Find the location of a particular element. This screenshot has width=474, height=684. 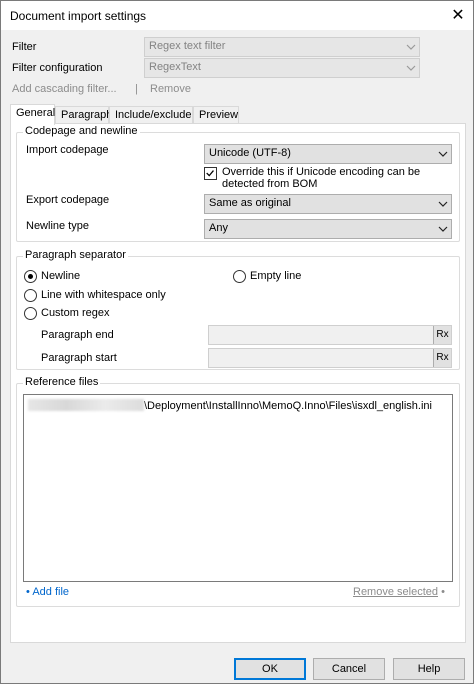

newline-radio-label: Newline is located at coordinates (61, 276).